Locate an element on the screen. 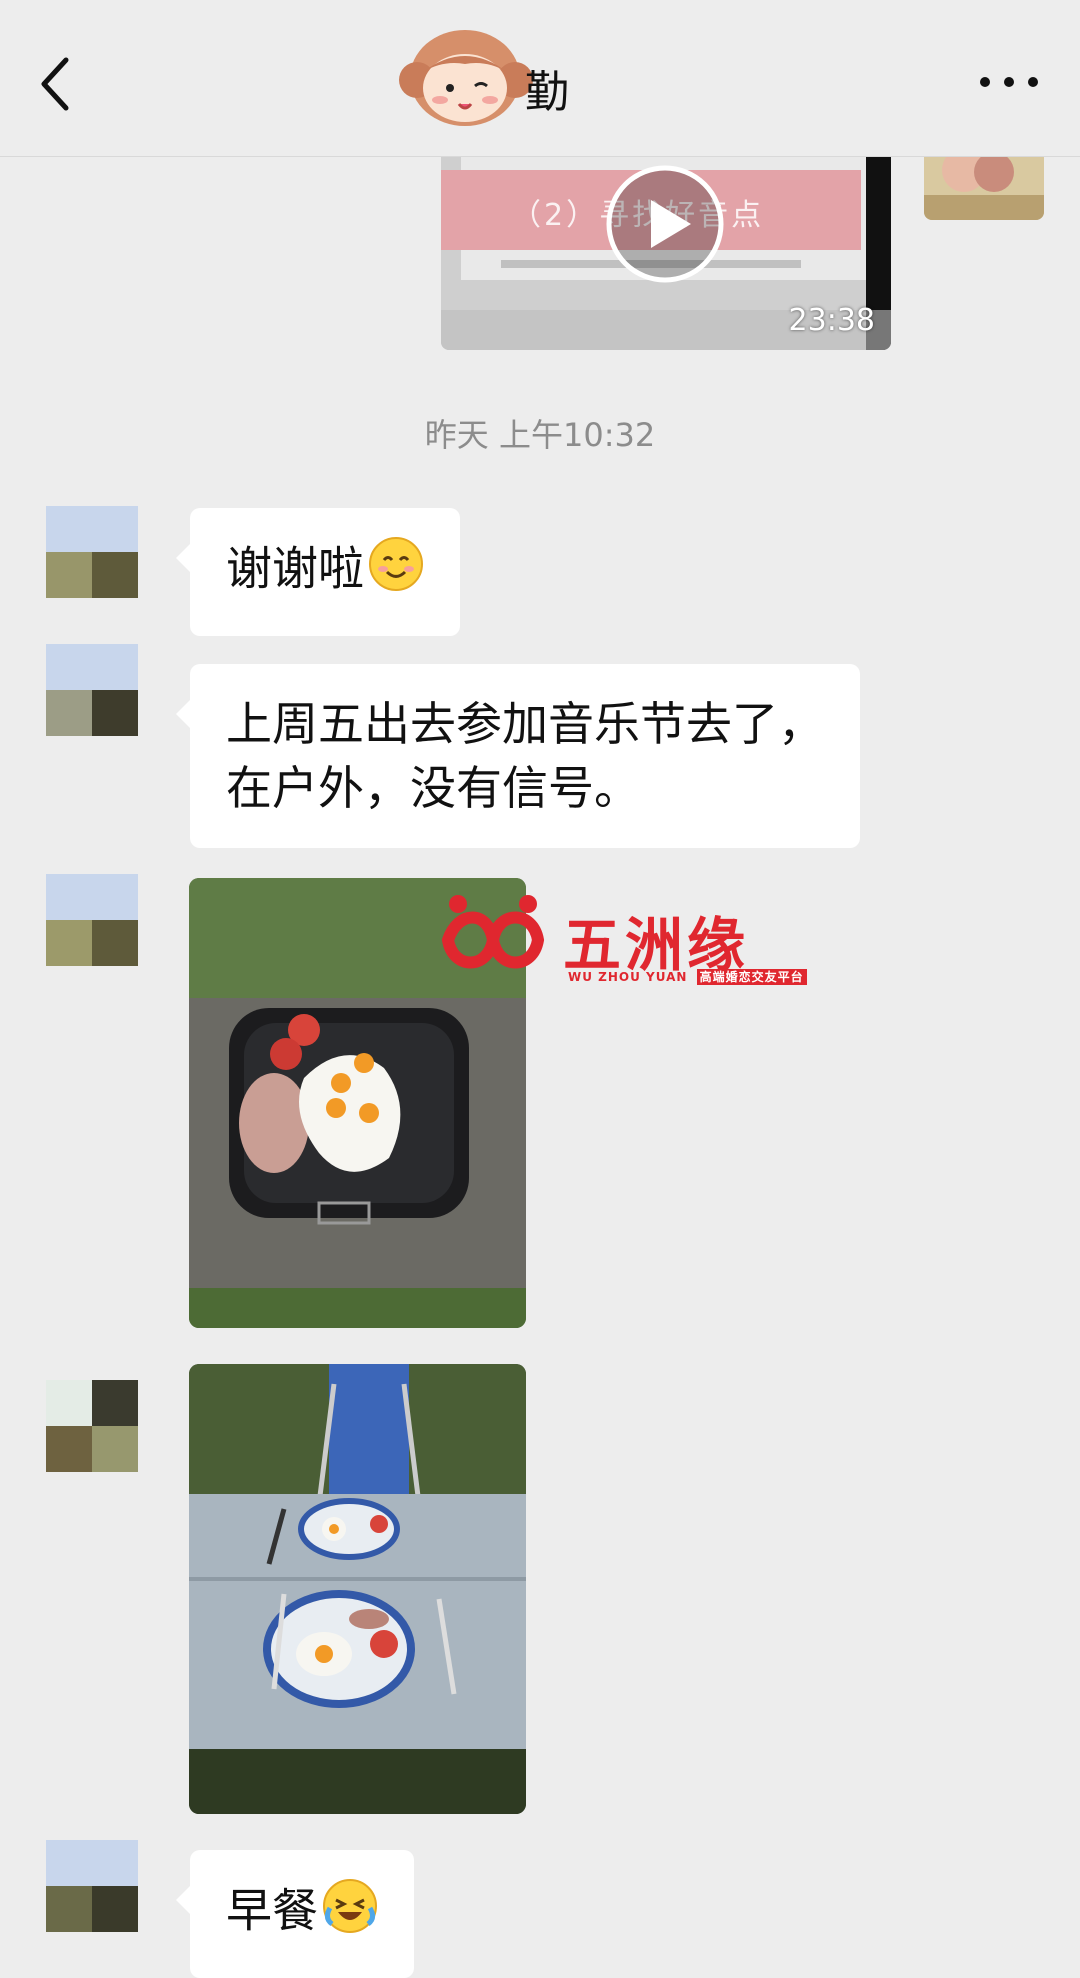 The image size is (1080, 1978). more-dots-icon is located at coordinates (1009, 82).